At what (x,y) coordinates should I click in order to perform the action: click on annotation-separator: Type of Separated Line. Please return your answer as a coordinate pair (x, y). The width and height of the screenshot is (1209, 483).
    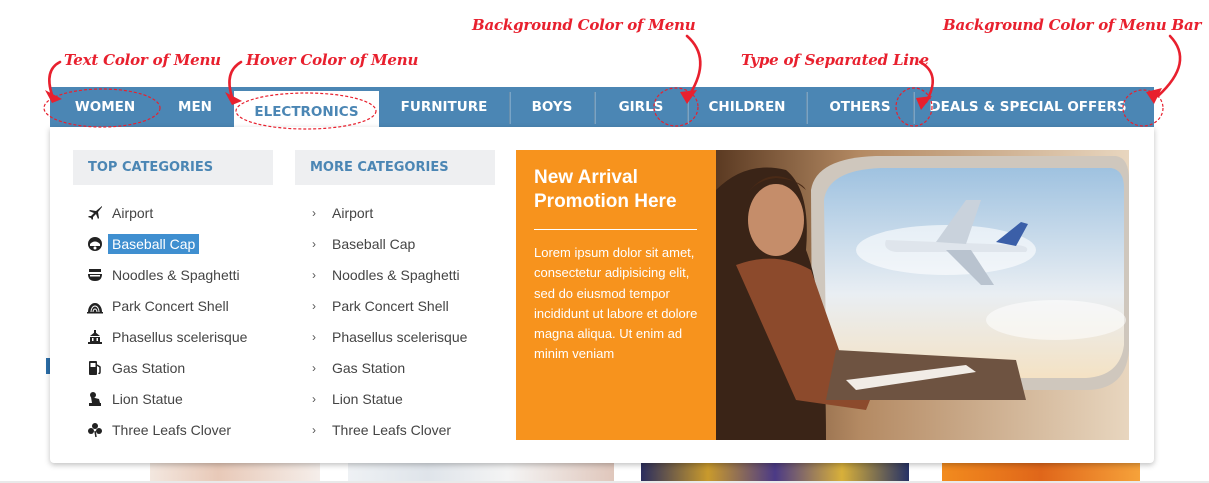
    Looking at the image, I should click on (835, 60).